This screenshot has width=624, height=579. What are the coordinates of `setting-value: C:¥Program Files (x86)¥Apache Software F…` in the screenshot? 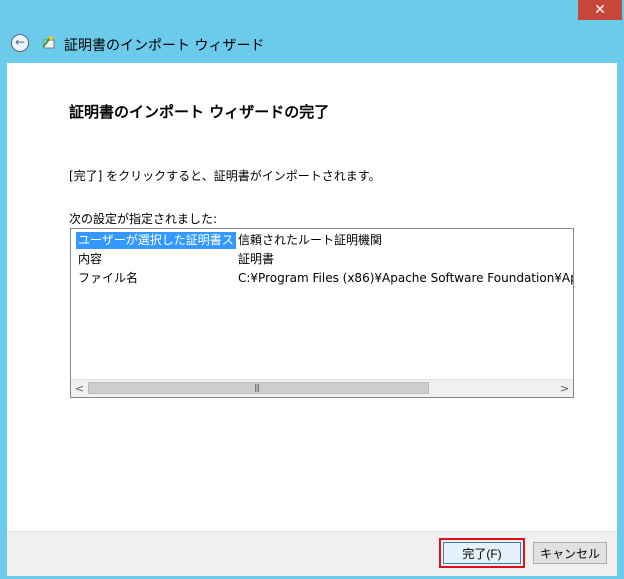 It's located at (405, 278).